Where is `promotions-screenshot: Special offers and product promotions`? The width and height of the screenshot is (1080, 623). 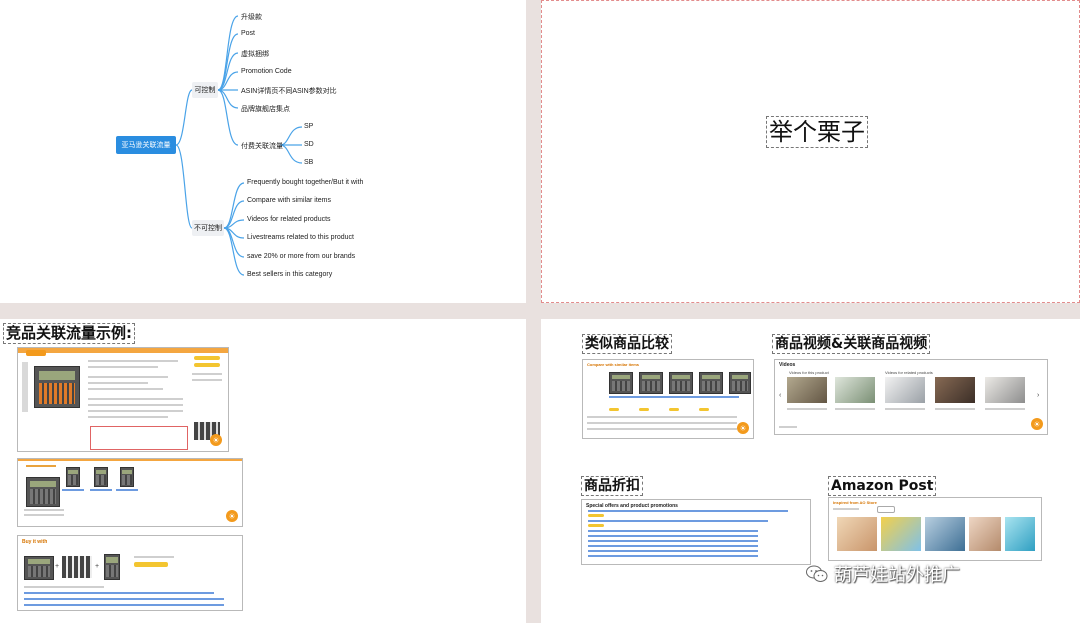 promotions-screenshot: Special offers and product promotions is located at coordinates (696, 532).